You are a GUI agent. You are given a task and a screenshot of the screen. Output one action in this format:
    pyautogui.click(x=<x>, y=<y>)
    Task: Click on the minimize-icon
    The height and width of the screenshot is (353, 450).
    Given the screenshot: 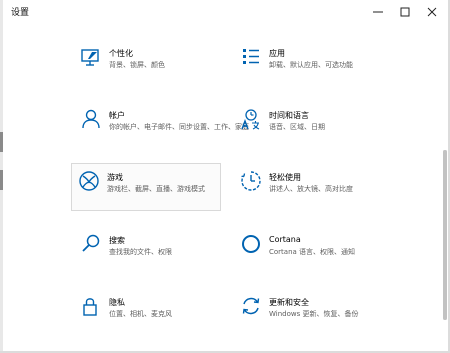 What is the action you would take?
    pyautogui.click(x=378, y=12)
    